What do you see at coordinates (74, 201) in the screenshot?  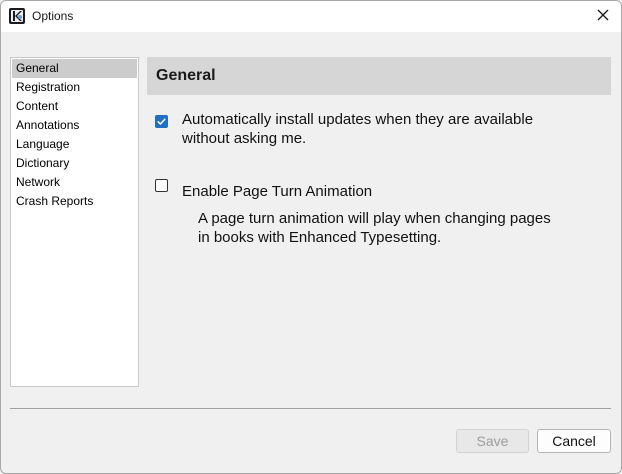 I see `sidebar-item-crash-reports: Crash Reports` at bounding box center [74, 201].